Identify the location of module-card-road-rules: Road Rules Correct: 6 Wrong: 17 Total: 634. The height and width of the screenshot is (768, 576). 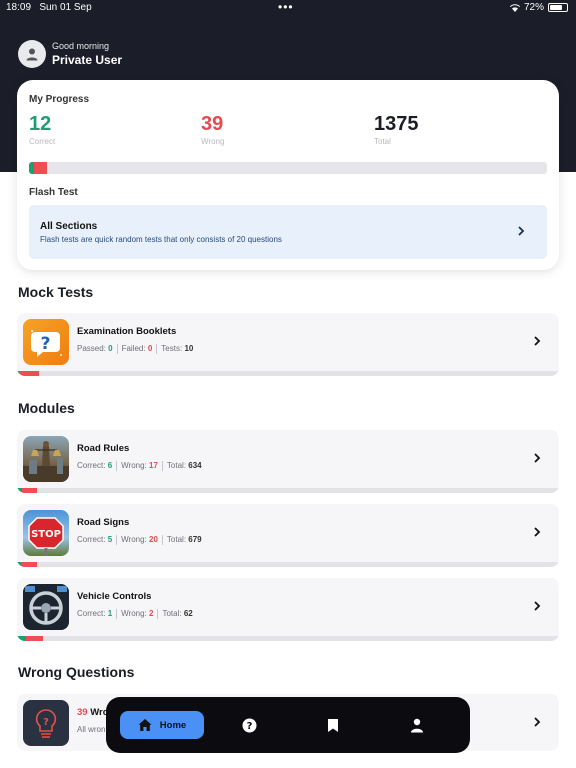
(288, 461).